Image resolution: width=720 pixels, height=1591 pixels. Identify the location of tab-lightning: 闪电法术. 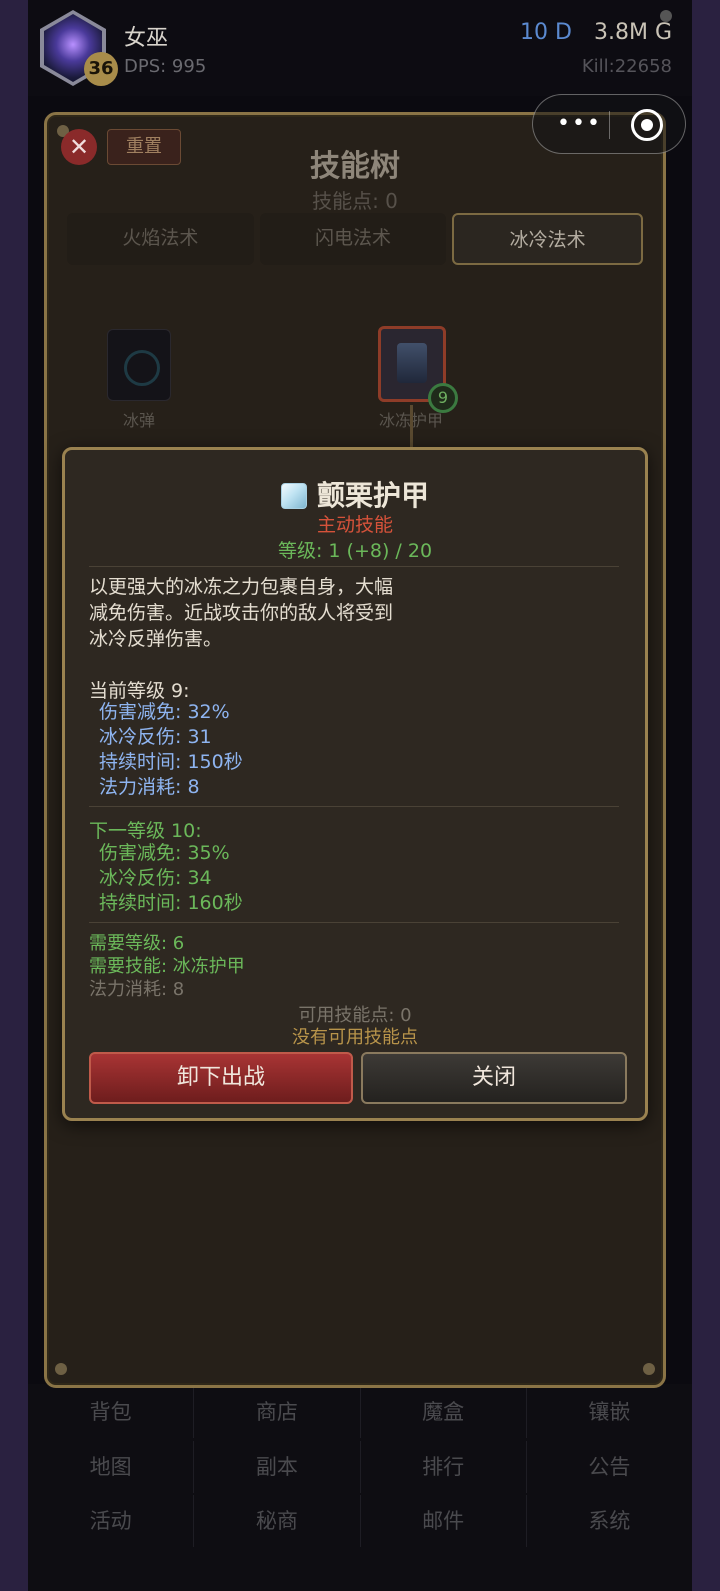
(353, 239).